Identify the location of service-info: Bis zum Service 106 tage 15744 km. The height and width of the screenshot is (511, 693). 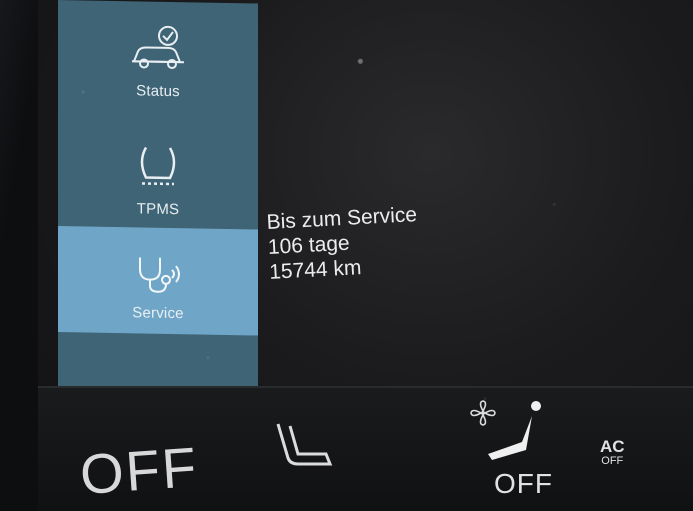
(343, 243).